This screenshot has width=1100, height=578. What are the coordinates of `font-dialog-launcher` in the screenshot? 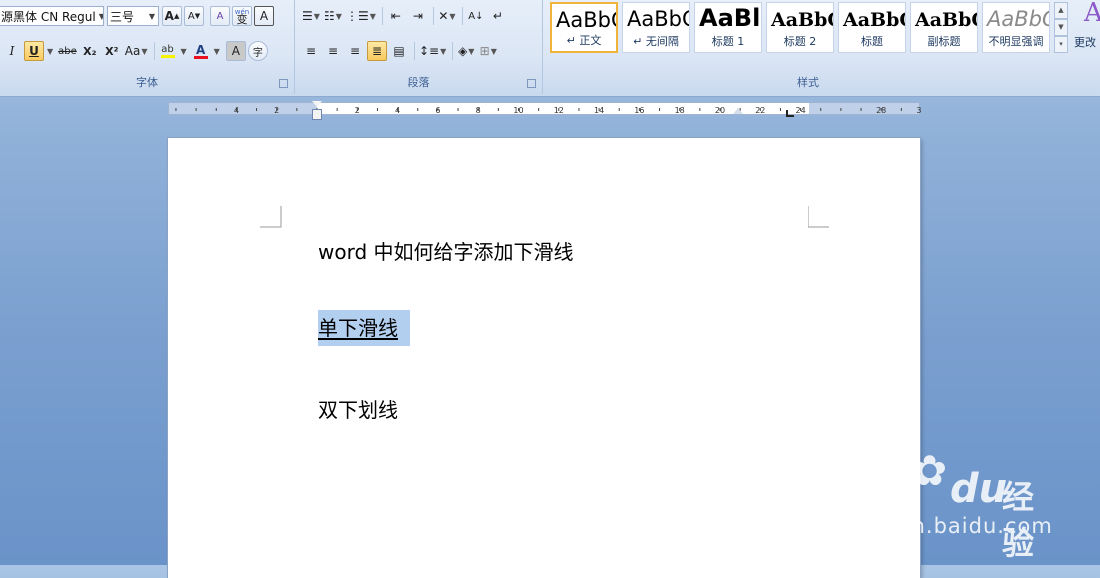 It's located at (283, 83).